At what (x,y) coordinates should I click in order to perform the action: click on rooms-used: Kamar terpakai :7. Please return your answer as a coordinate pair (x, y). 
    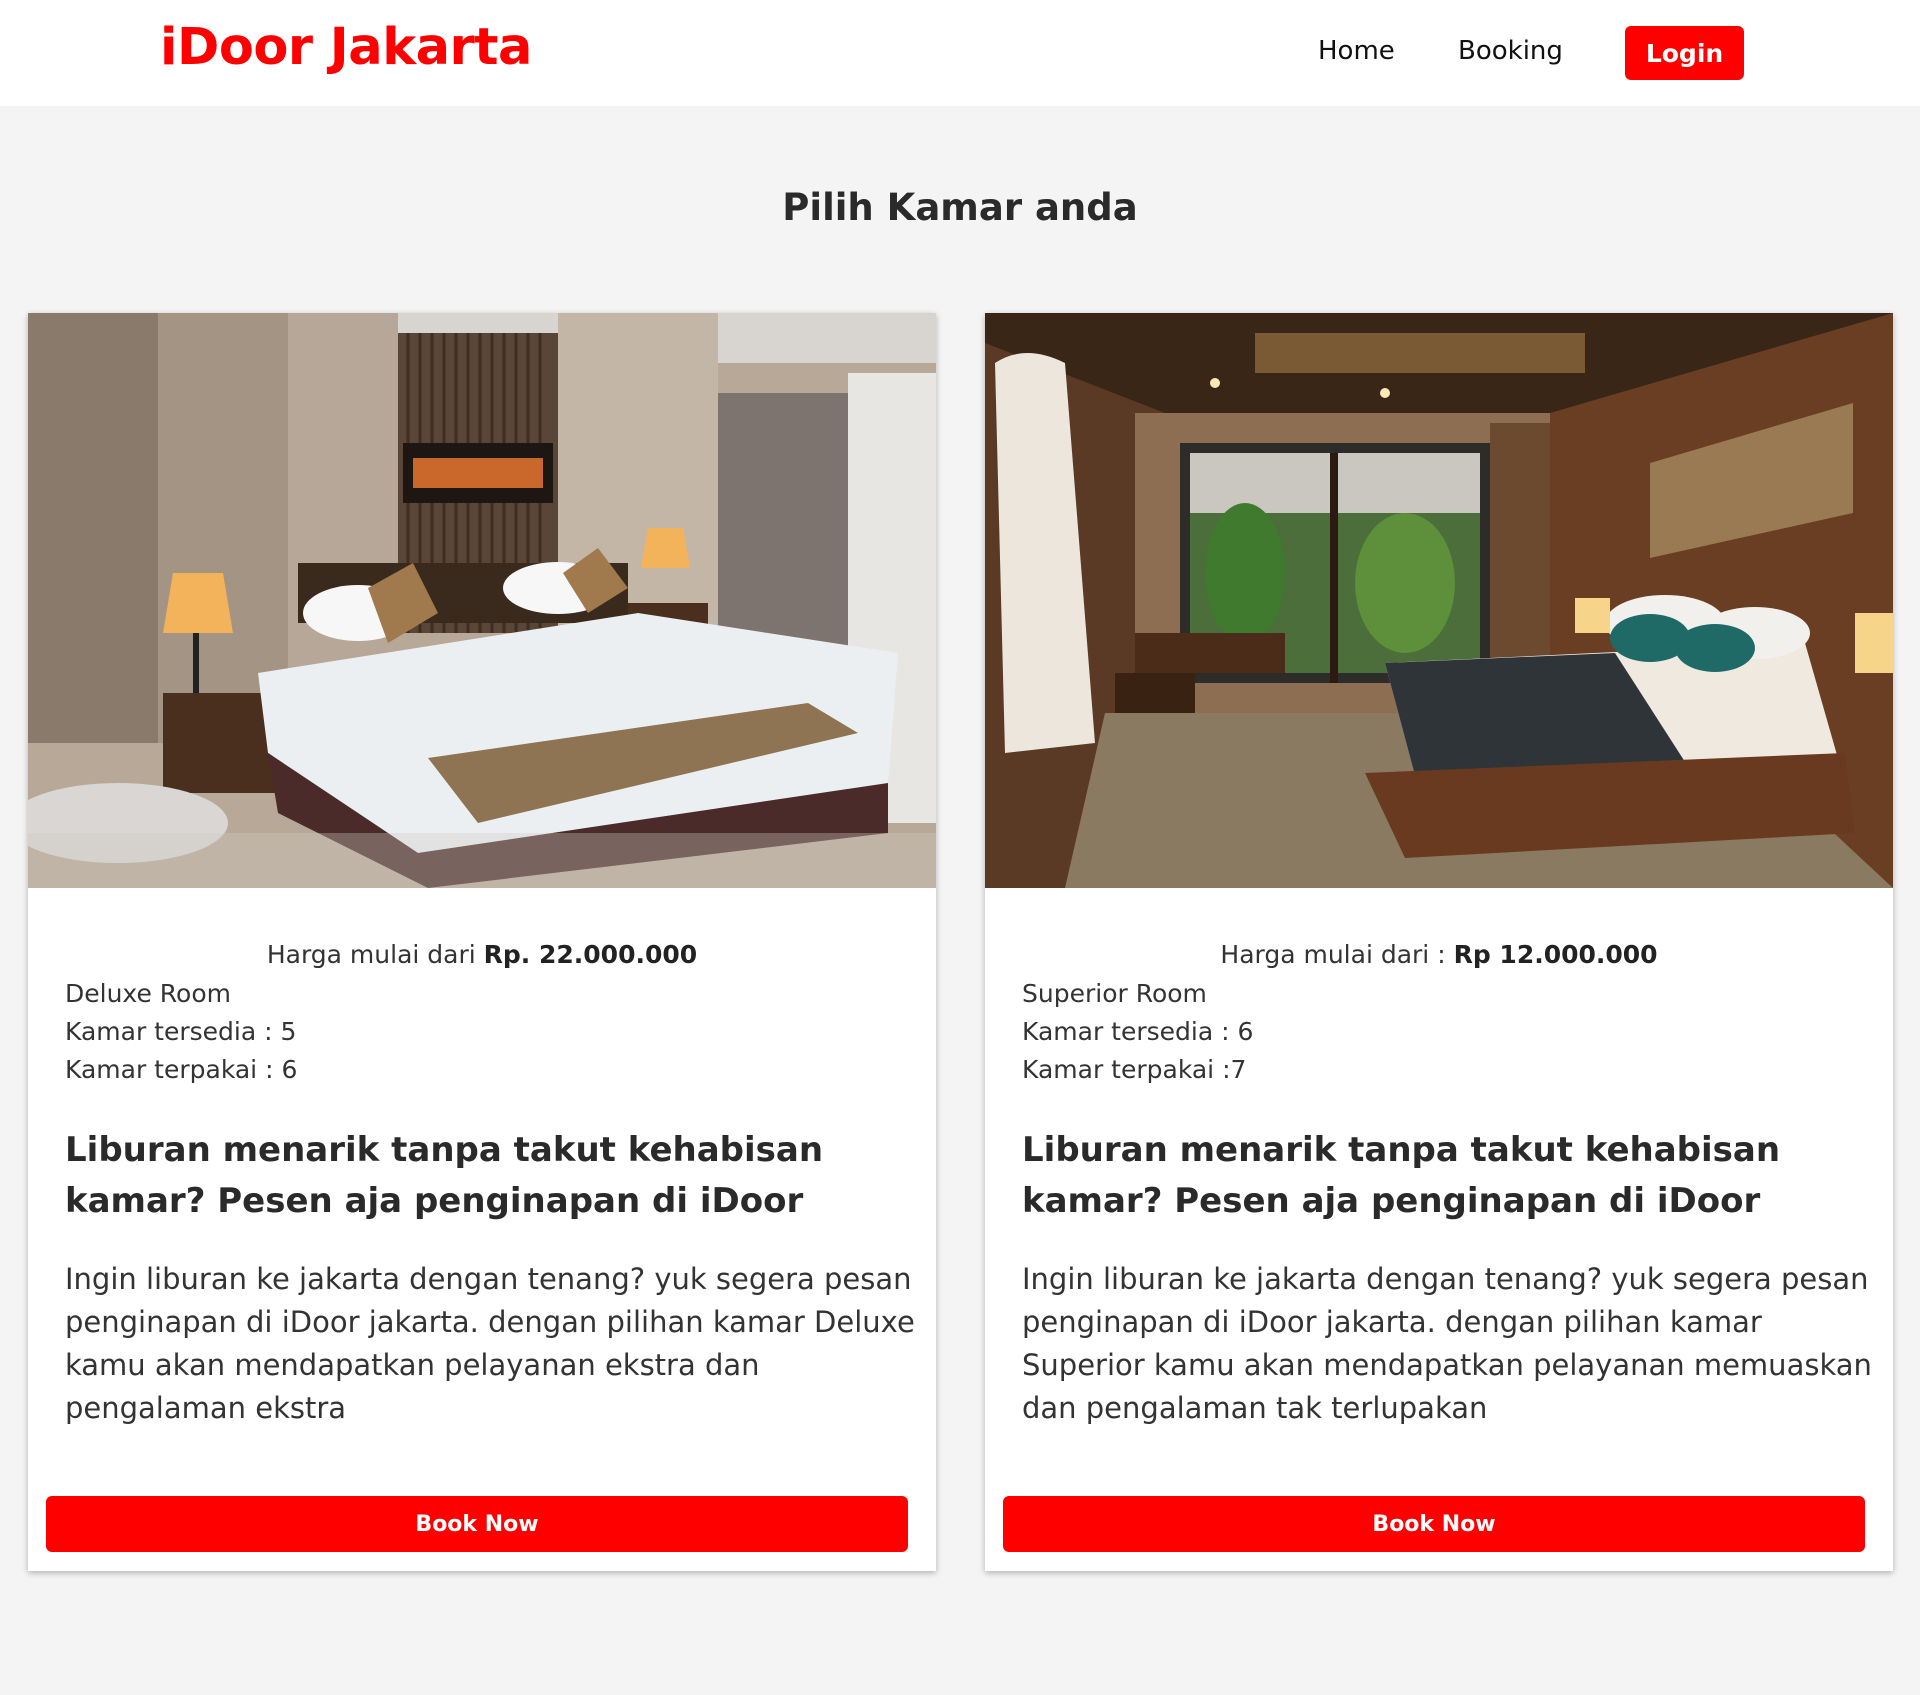
    Looking at the image, I should click on (1134, 1069).